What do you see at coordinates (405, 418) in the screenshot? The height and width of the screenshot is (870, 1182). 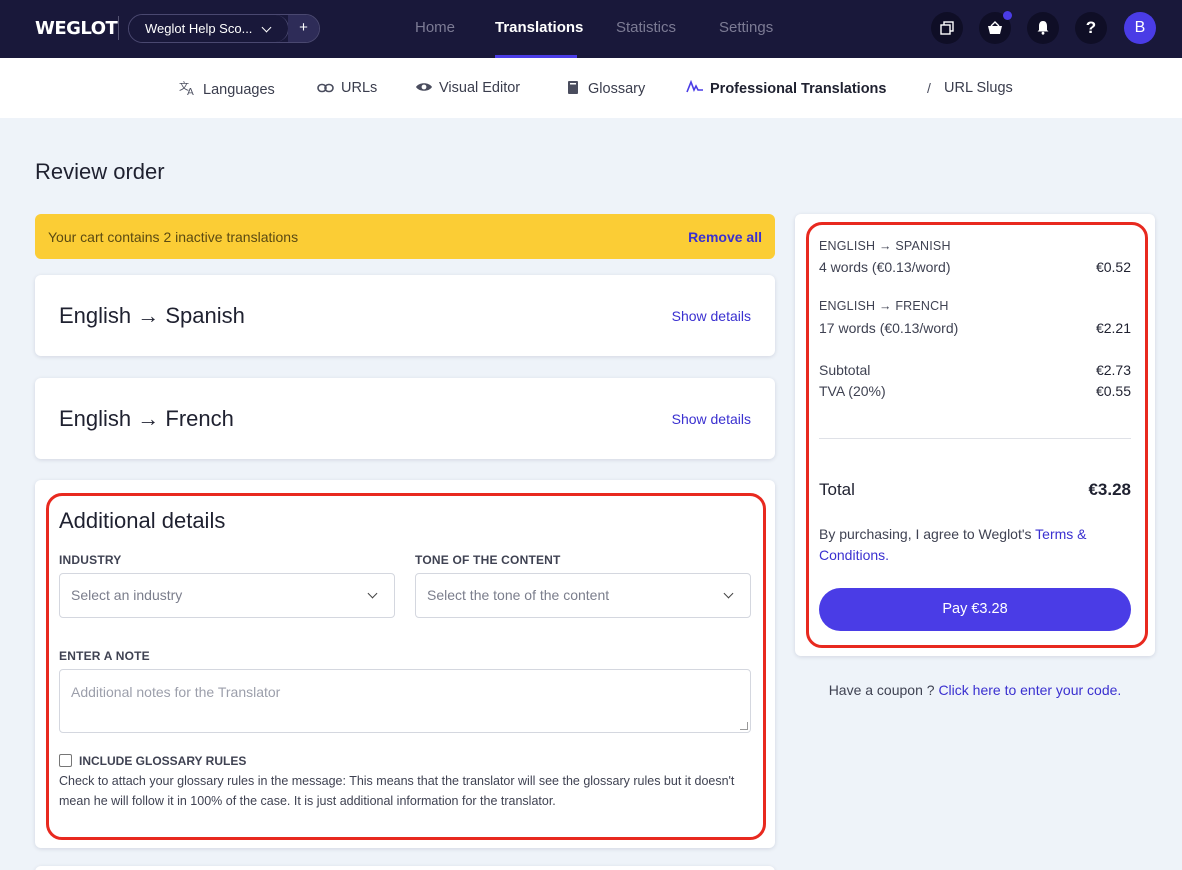 I see `order-card-french: English → French Show details` at bounding box center [405, 418].